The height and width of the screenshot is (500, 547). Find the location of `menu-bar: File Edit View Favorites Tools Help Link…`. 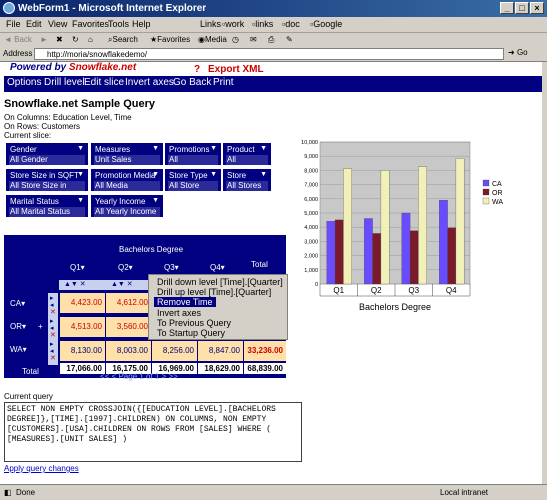

menu-bar: File Edit View Favorites Tools Help Link… is located at coordinates (273, 25).